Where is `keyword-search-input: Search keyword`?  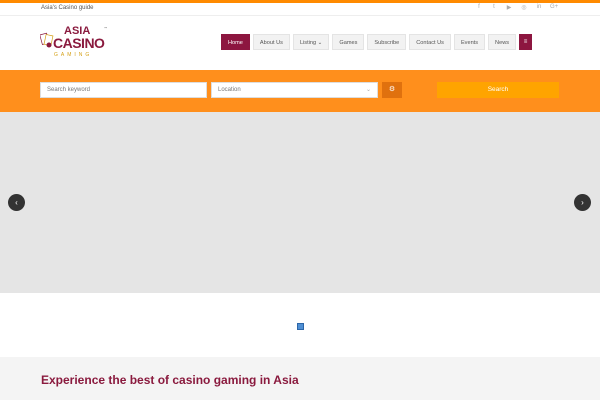
keyword-search-input: Search keyword is located at coordinates (123, 90).